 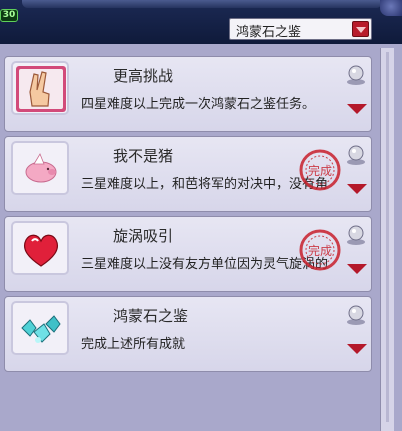 What do you see at coordinates (133, 344) in the screenshot?
I see `achievement-description: 完成上述所有成就` at bounding box center [133, 344].